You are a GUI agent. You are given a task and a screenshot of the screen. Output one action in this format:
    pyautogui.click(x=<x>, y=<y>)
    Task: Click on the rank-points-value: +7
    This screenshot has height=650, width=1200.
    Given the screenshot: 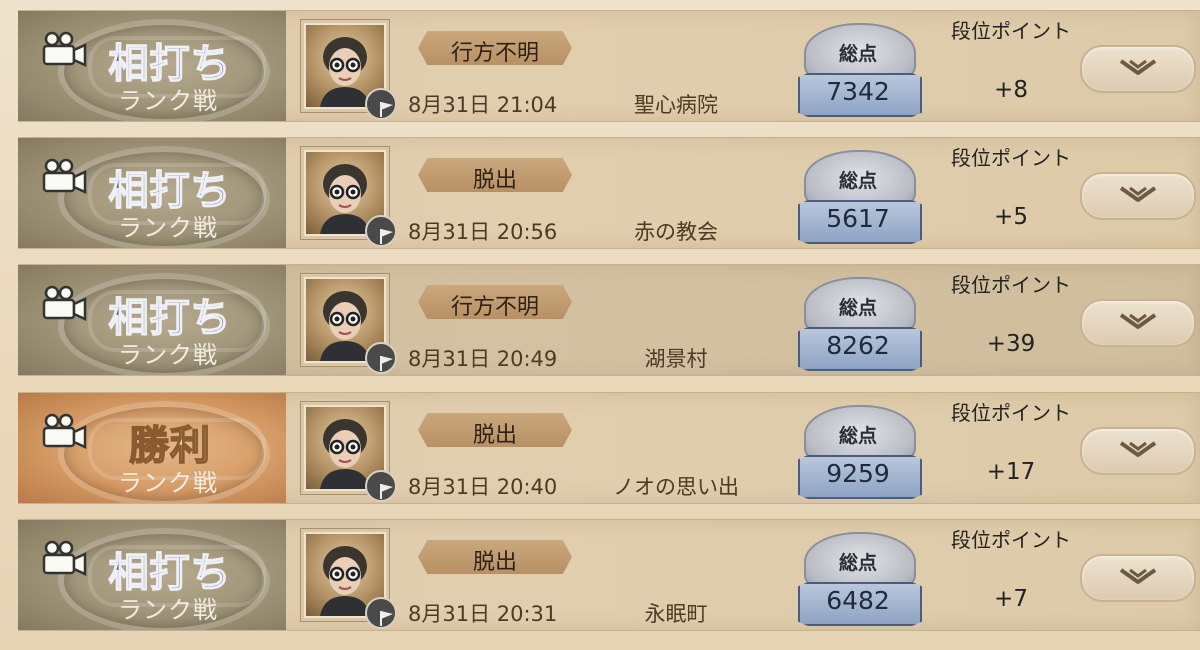 What is the action you would take?
    pyautogui.click(x=1011, y=599)
    